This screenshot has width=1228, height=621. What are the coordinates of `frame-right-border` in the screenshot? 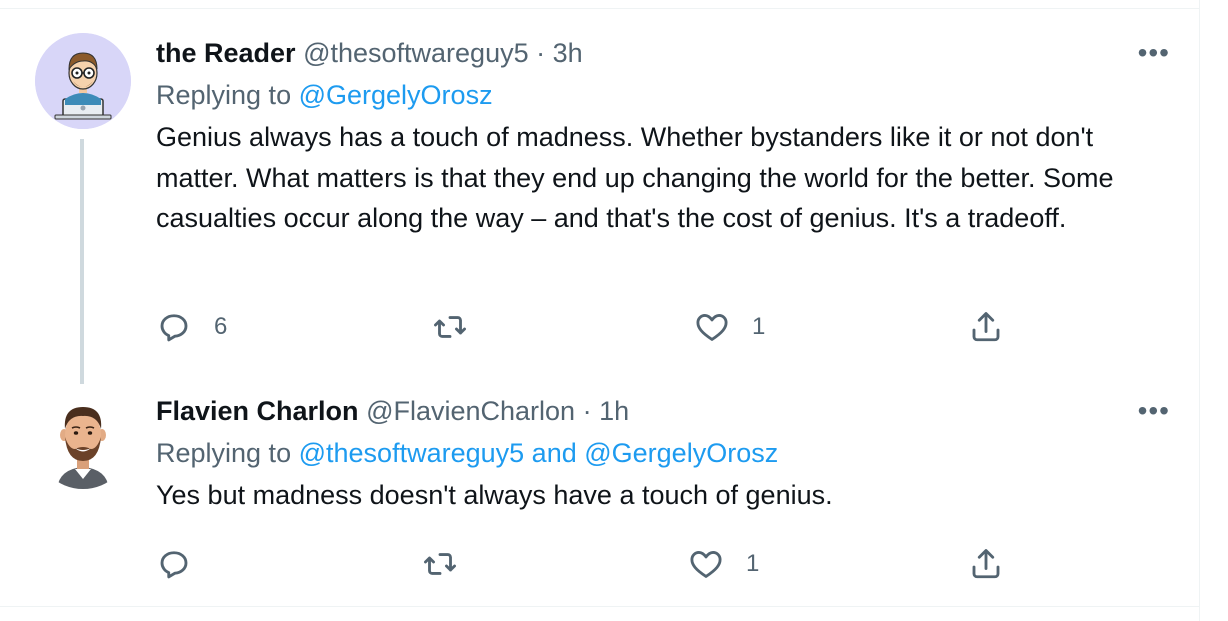 It's located at (1199, 310).